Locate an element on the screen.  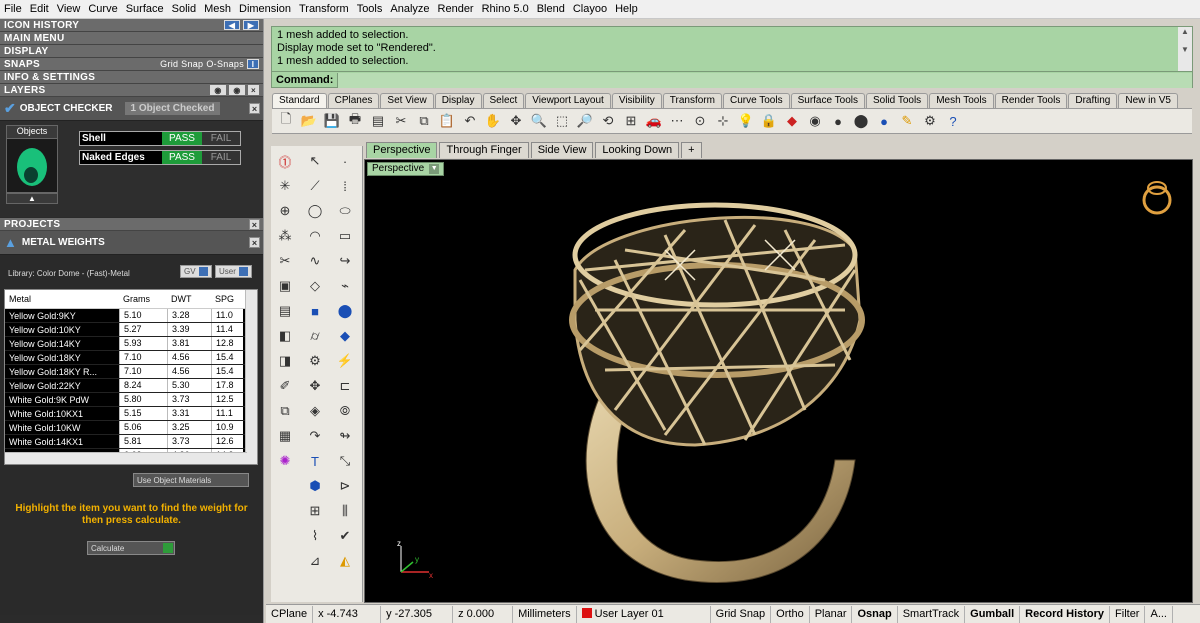
pan-hand-icon: ✋ is located at coordinates (493, 121).